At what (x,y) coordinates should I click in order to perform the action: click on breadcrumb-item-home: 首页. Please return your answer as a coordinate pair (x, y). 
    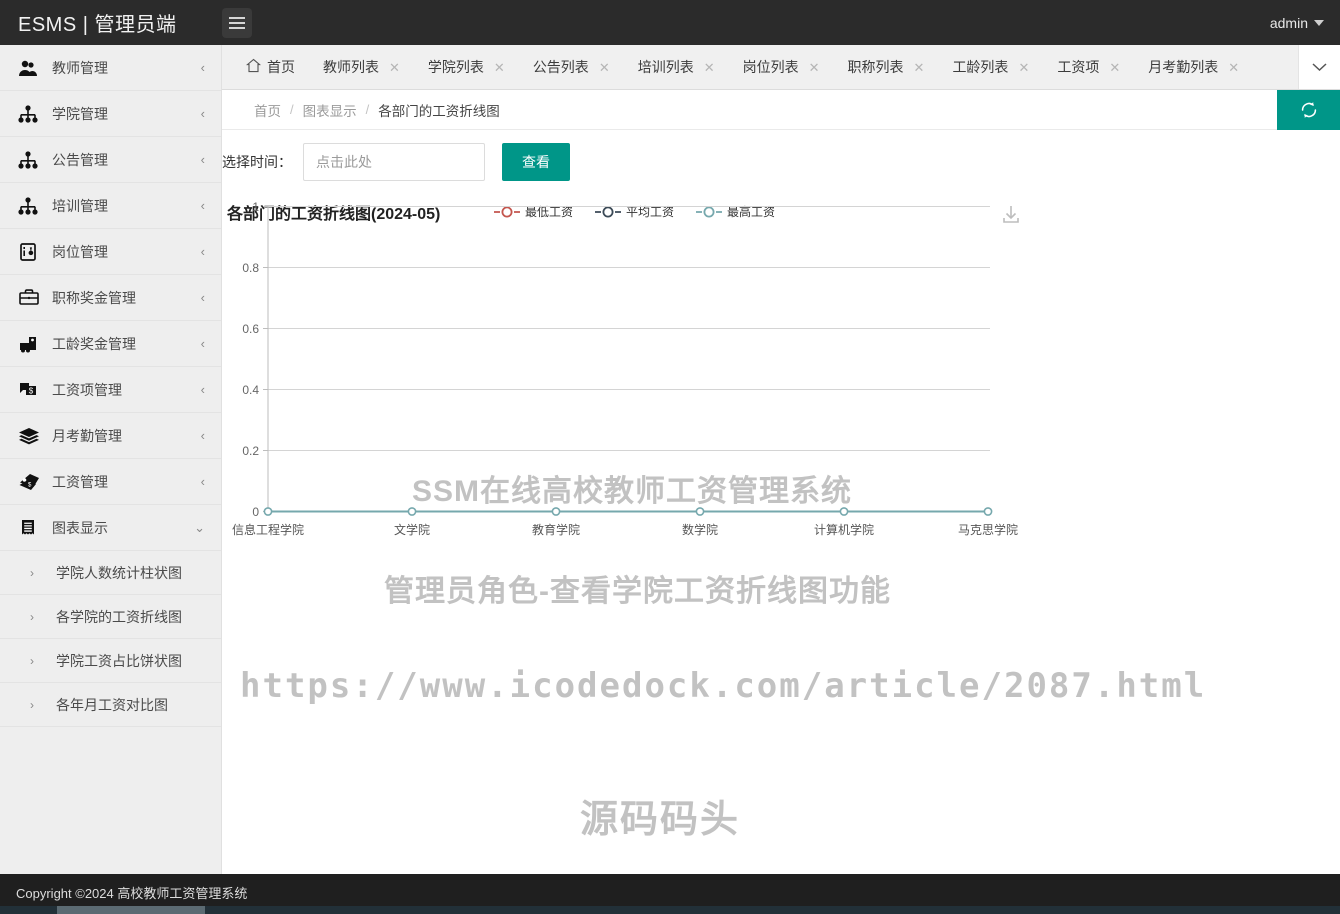
    Looking at the image, I should click on (267, 110).